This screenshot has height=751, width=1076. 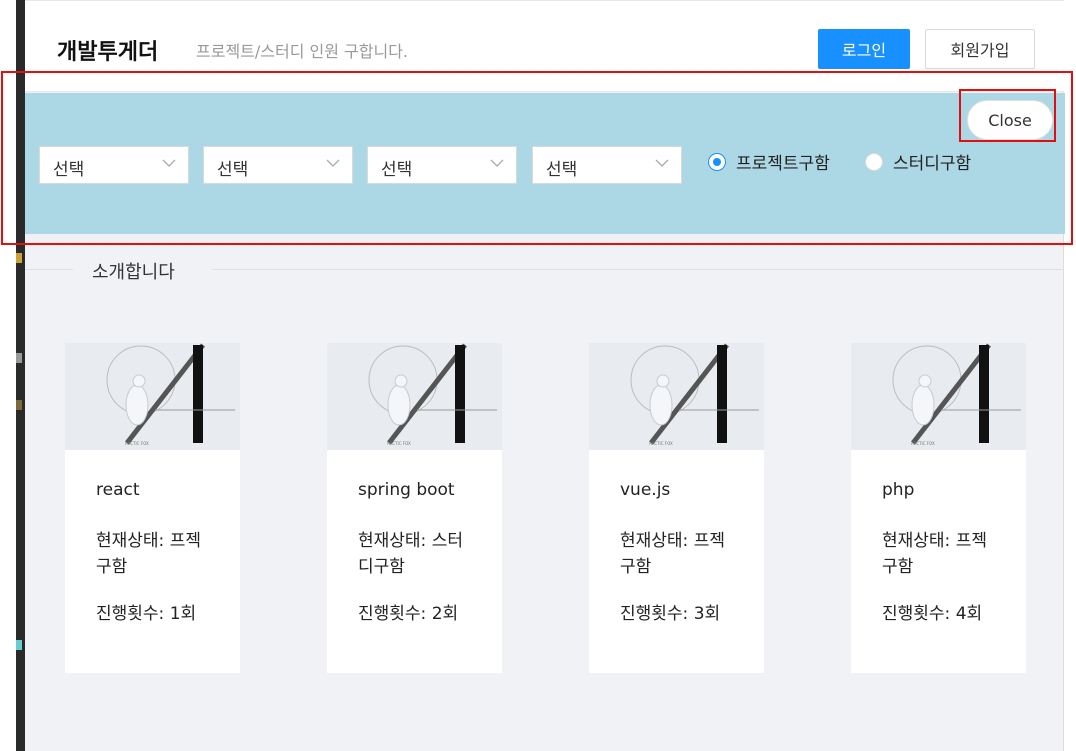 What do you see at coordinates (133, 272) in the screenshot?
I see `section-title: 소개합니다` at bounding box center [133, 272].